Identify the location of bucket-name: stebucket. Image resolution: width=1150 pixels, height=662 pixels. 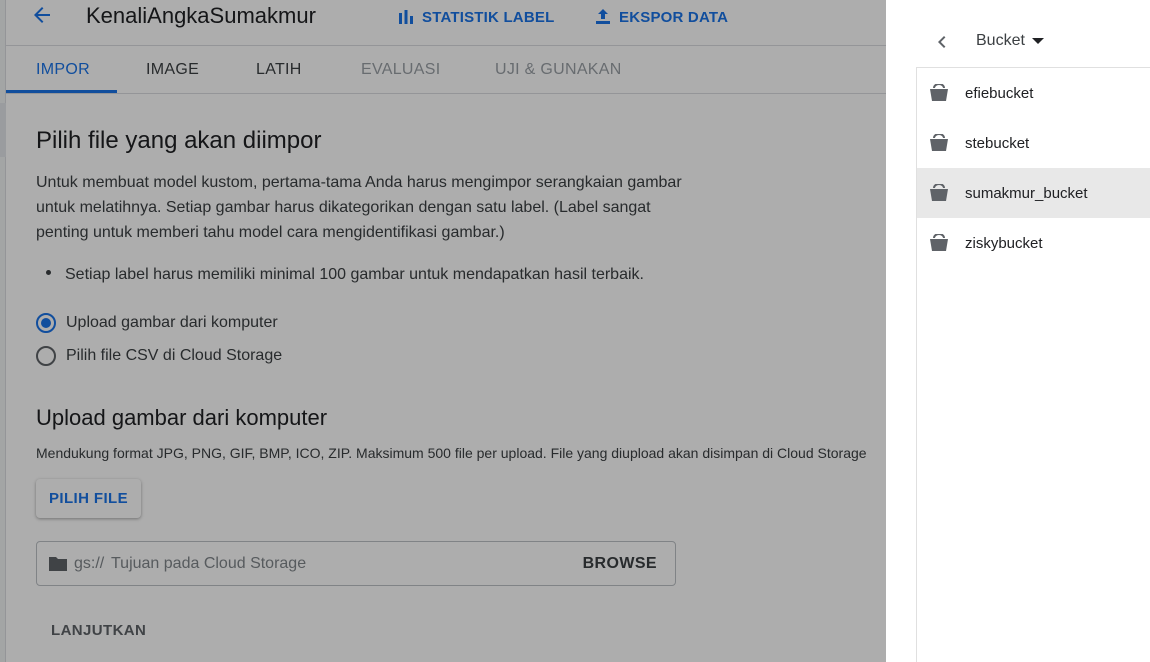
(997, 143).